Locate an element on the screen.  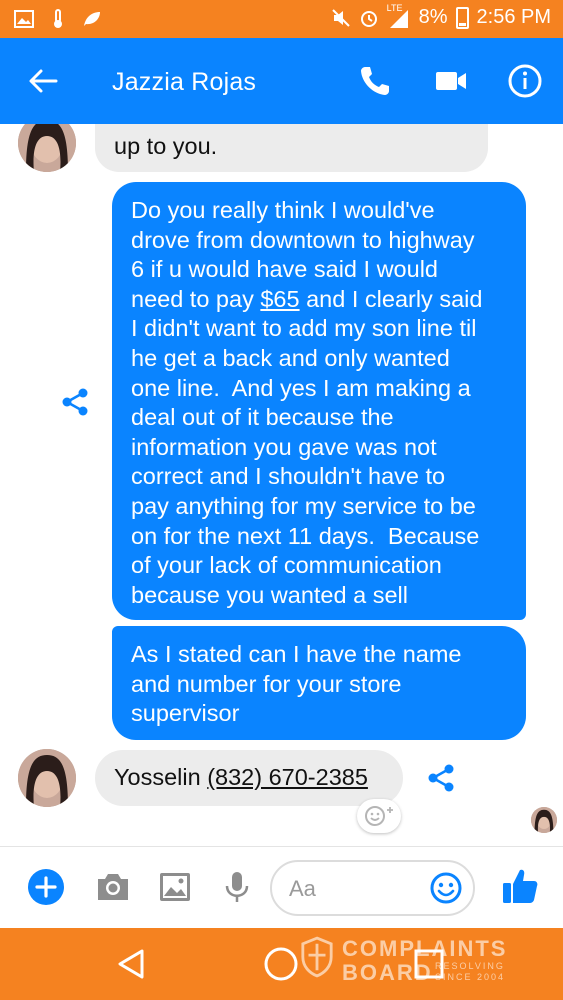
message-text: Yosselin is located at coordinates (161, 777).